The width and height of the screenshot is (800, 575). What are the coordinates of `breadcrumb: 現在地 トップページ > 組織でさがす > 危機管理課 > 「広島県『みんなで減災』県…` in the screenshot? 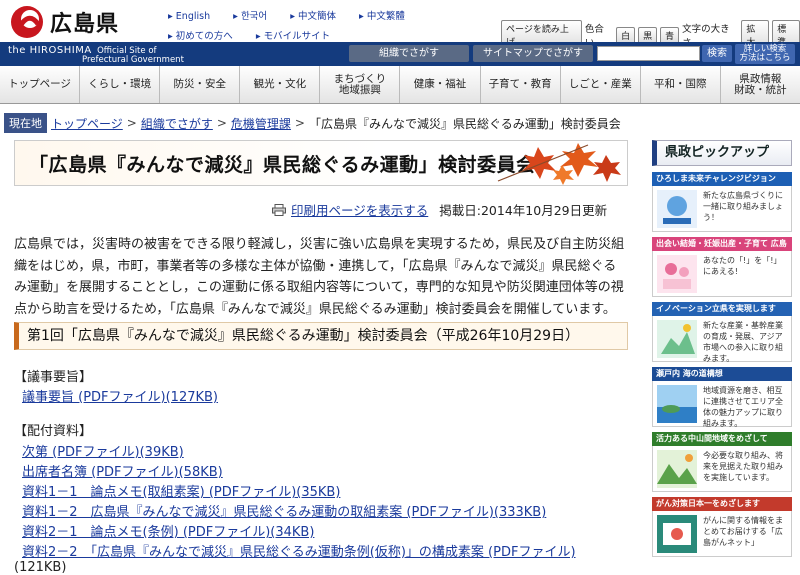 It's located at (400, 123).